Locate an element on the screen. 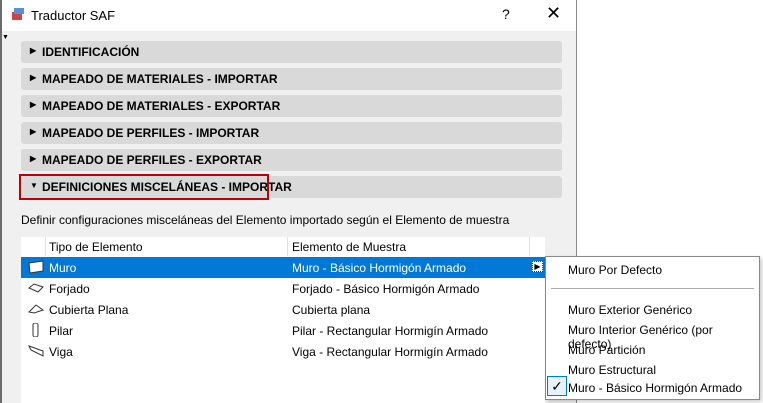  column-icon is located at coordinates (35, 330).